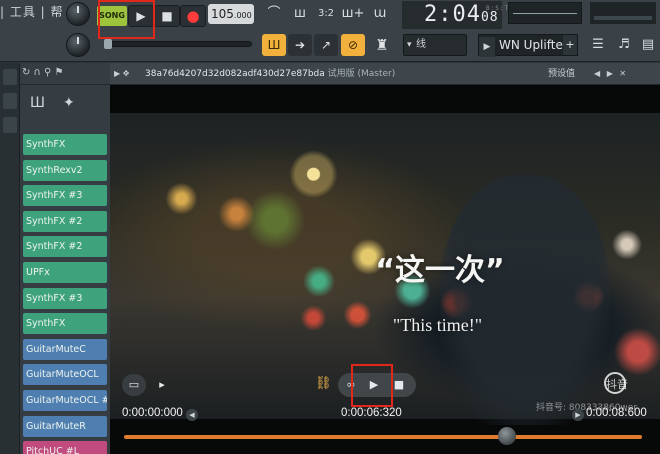 Image resolution: width=660 pixels, height=454 pixels. I want to click on tempo-display: 105.000, so click(231, 14).